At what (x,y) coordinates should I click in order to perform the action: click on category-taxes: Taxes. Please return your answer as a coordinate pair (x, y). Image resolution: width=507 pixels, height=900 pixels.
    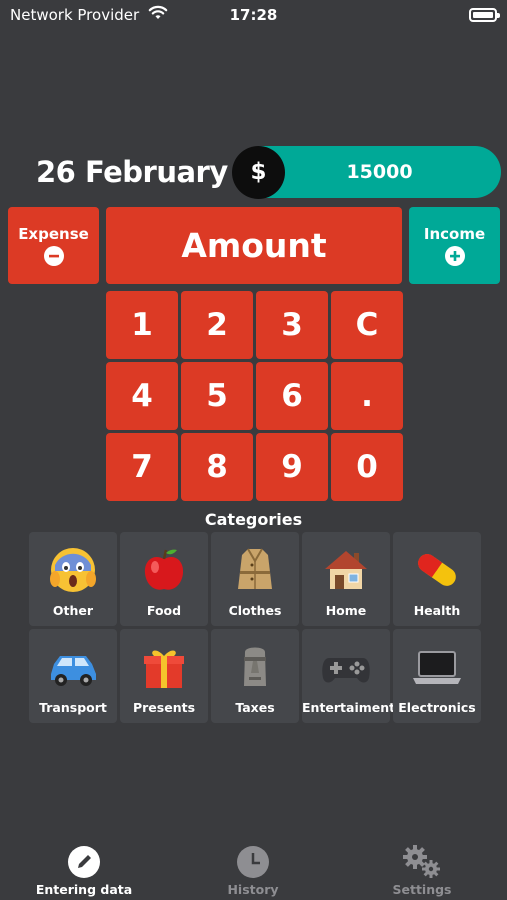
    Looking at the image, I should click on (255, 676).